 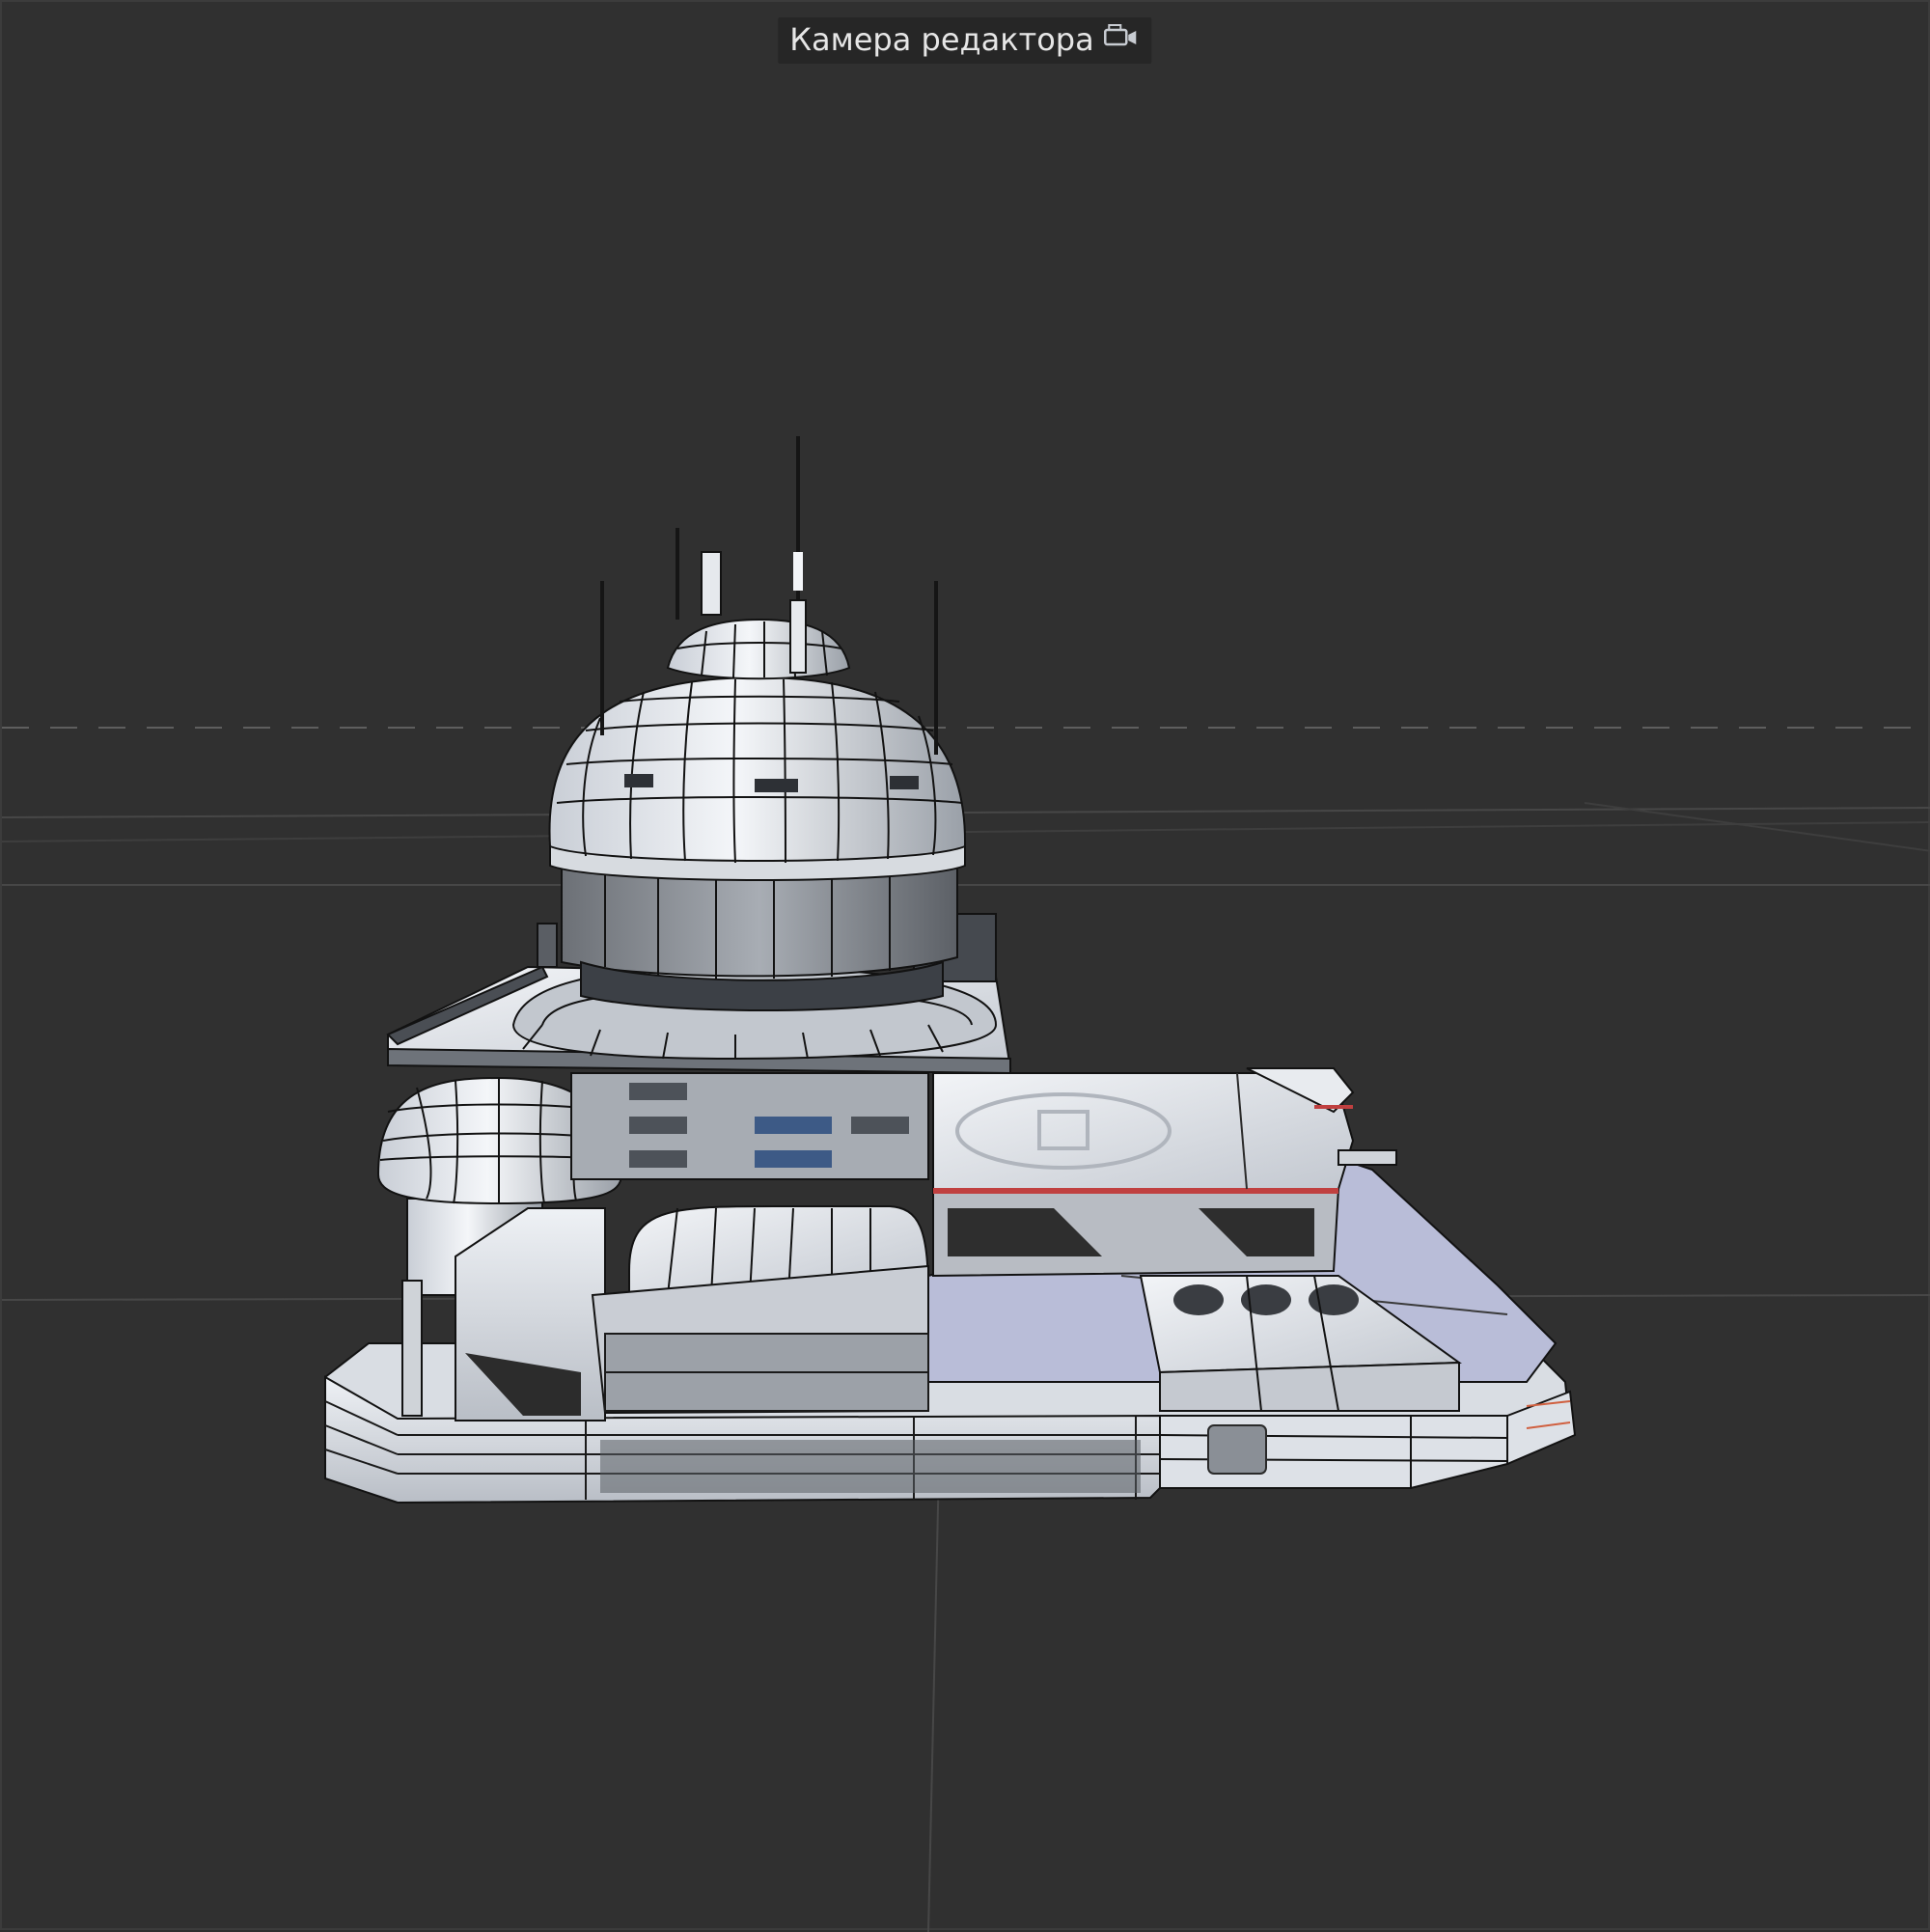 What do you see at coordinates (1122, 39) in the screenshot?
I see `camera-icon` at bounding box center [1122, 39].